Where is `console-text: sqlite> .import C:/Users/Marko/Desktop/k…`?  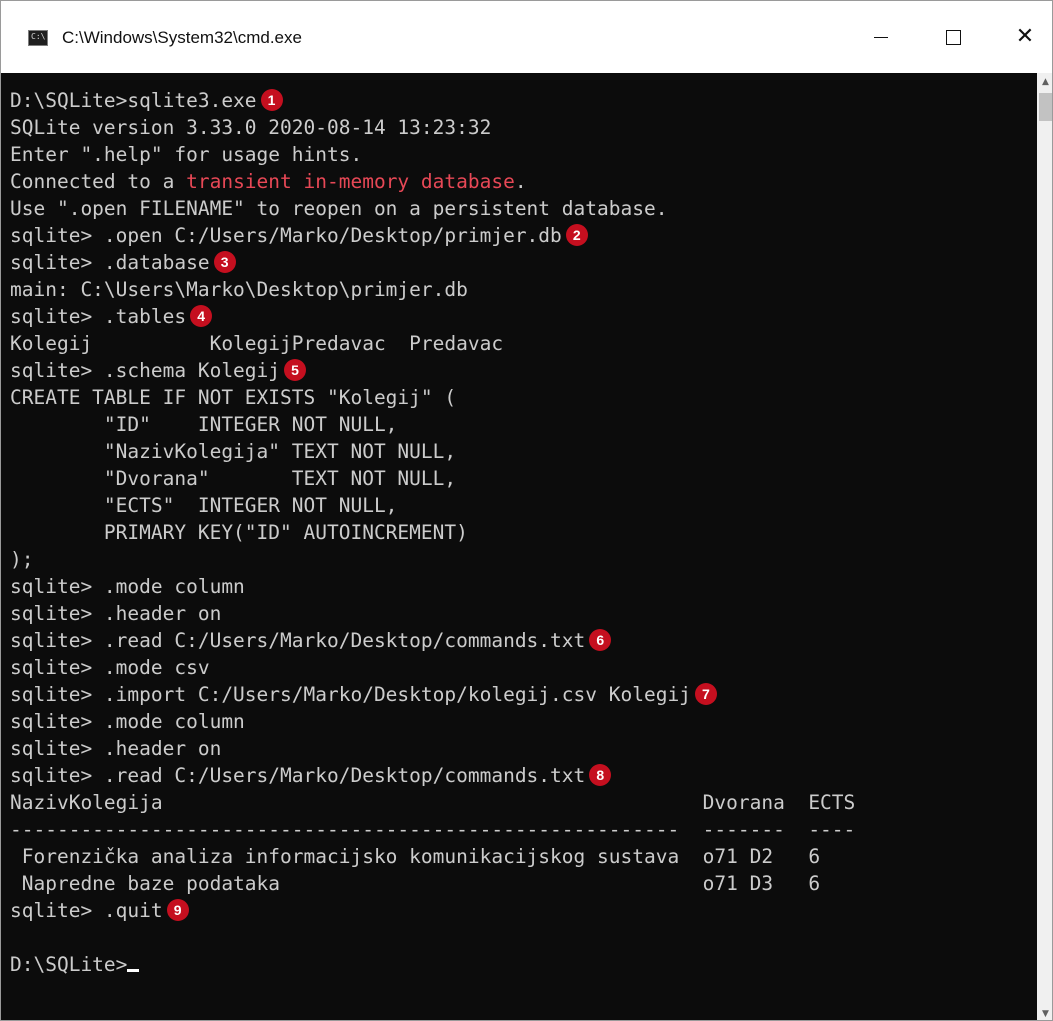
console-text: sqlite> .import C:/Users/Marko/Desktop/k… is located at coordinates (350, 694).